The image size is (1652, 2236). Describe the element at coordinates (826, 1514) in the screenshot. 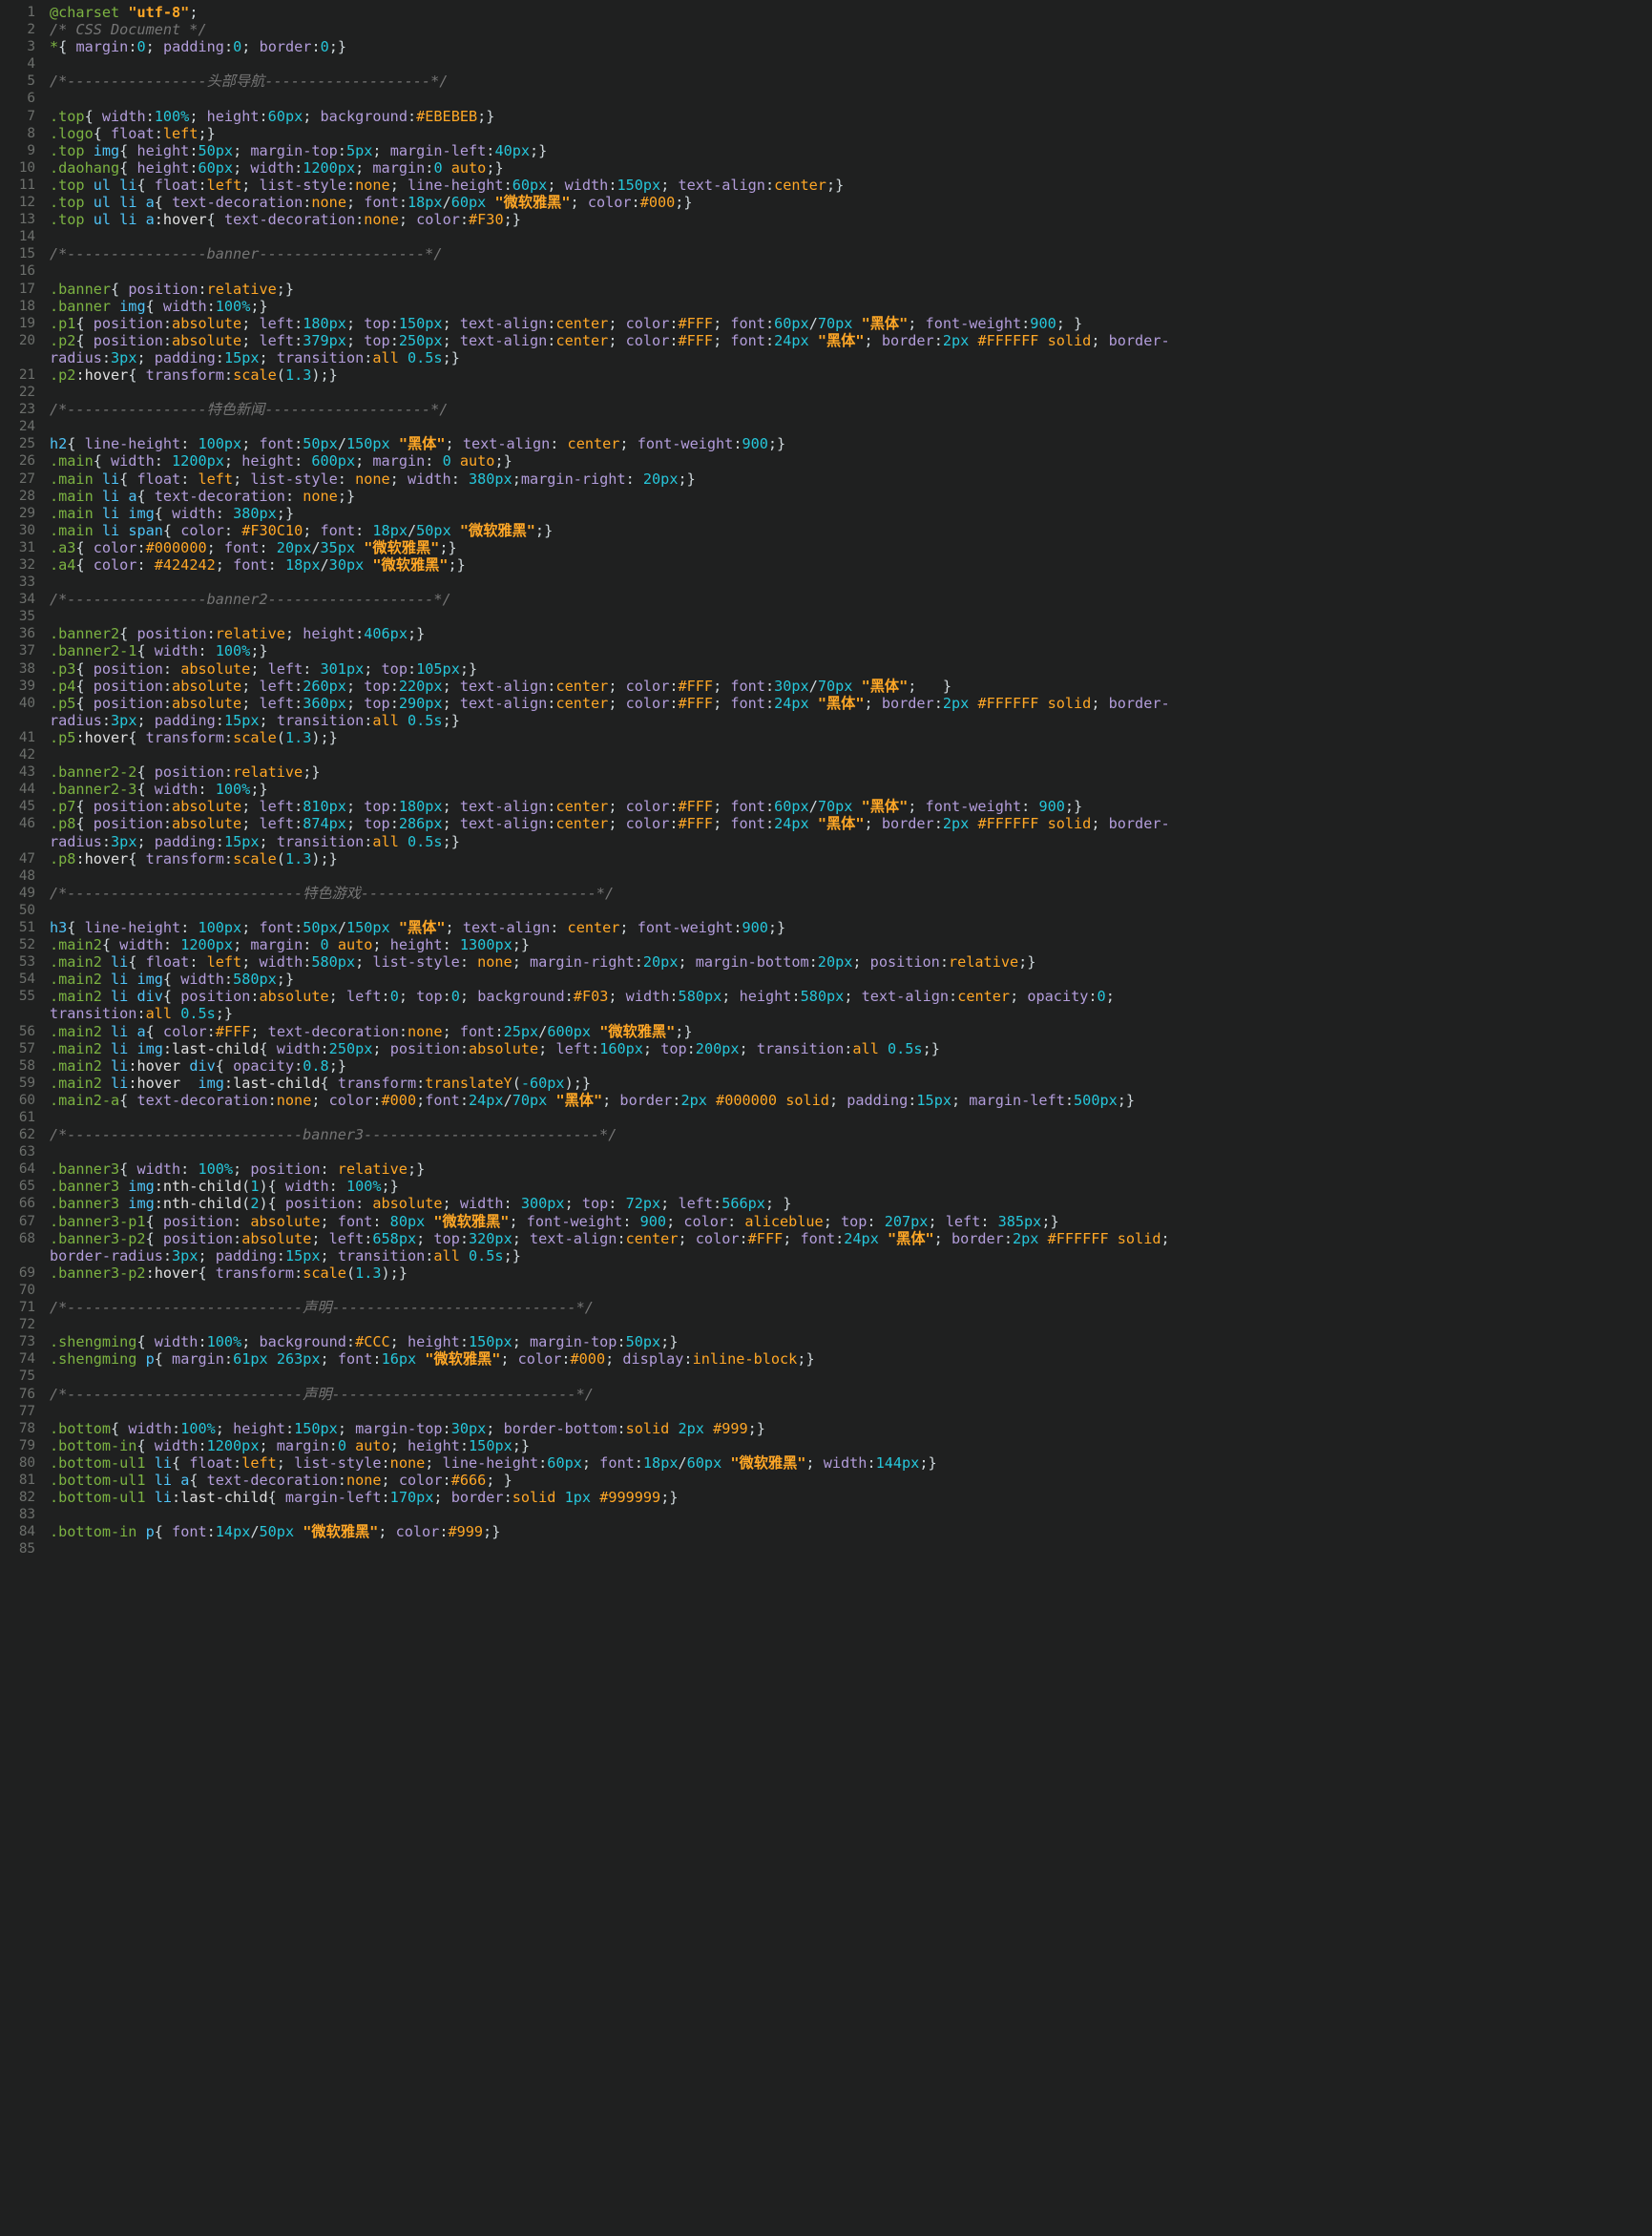

I see `code-line: 83` at that location.